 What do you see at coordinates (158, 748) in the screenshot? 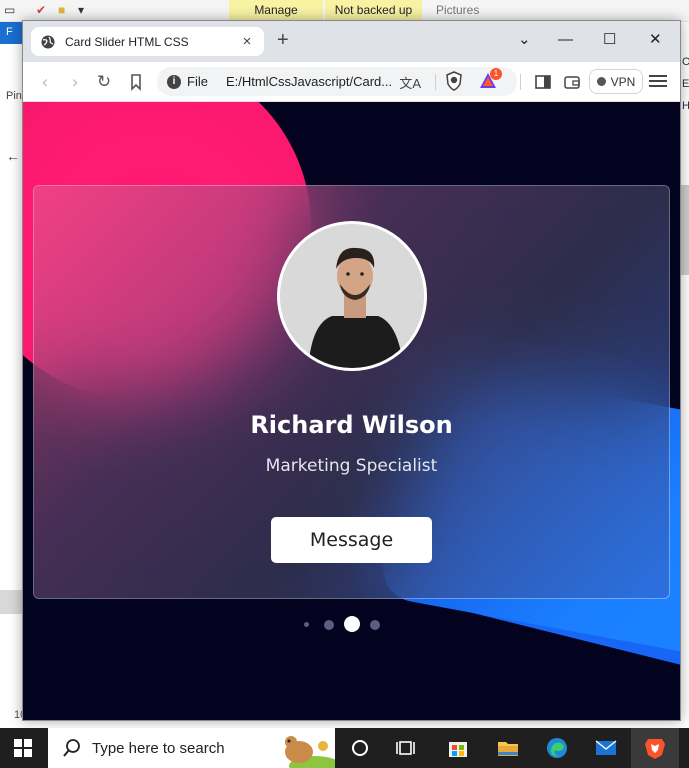
I see `search-placeholder: Type here to search` at bounding box center [158, 748].